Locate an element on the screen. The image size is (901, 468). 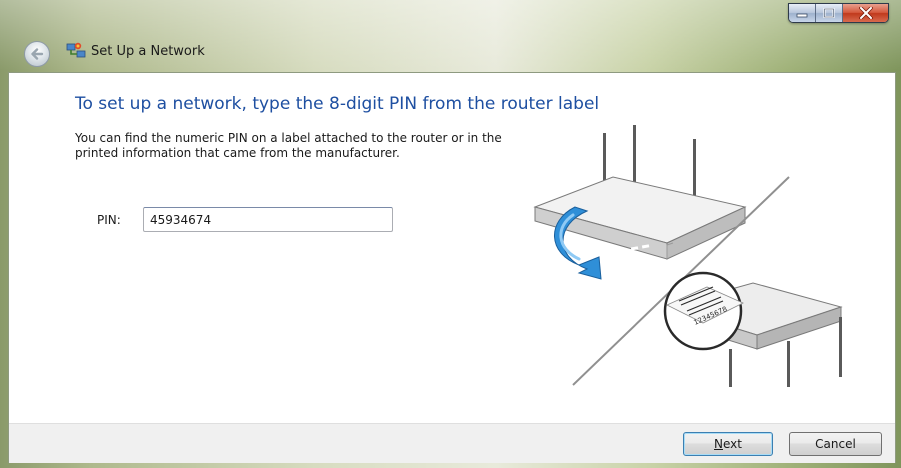
pin-input is located at coordinates (268, 219).